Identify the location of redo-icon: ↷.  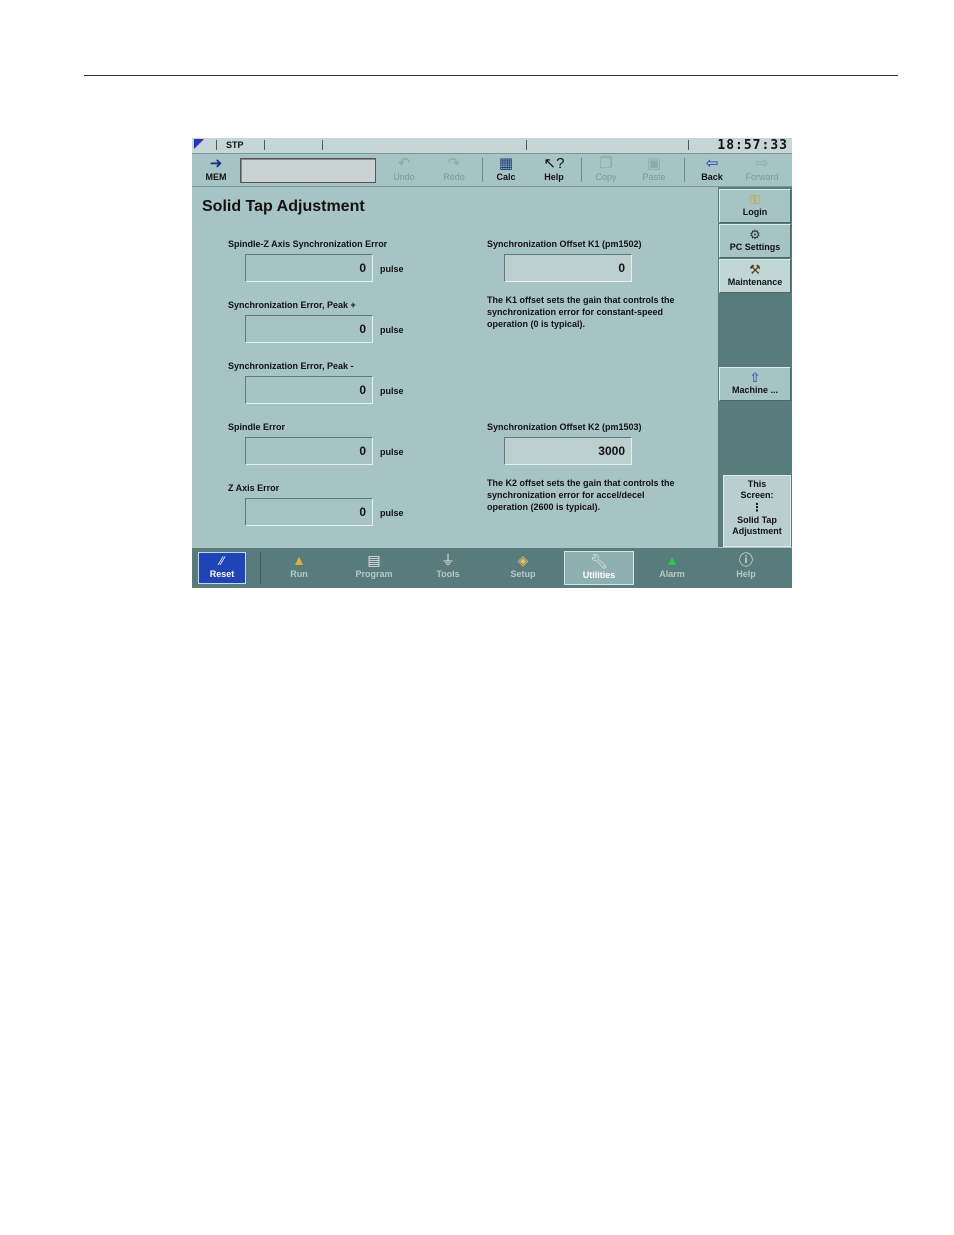
(454, 163).